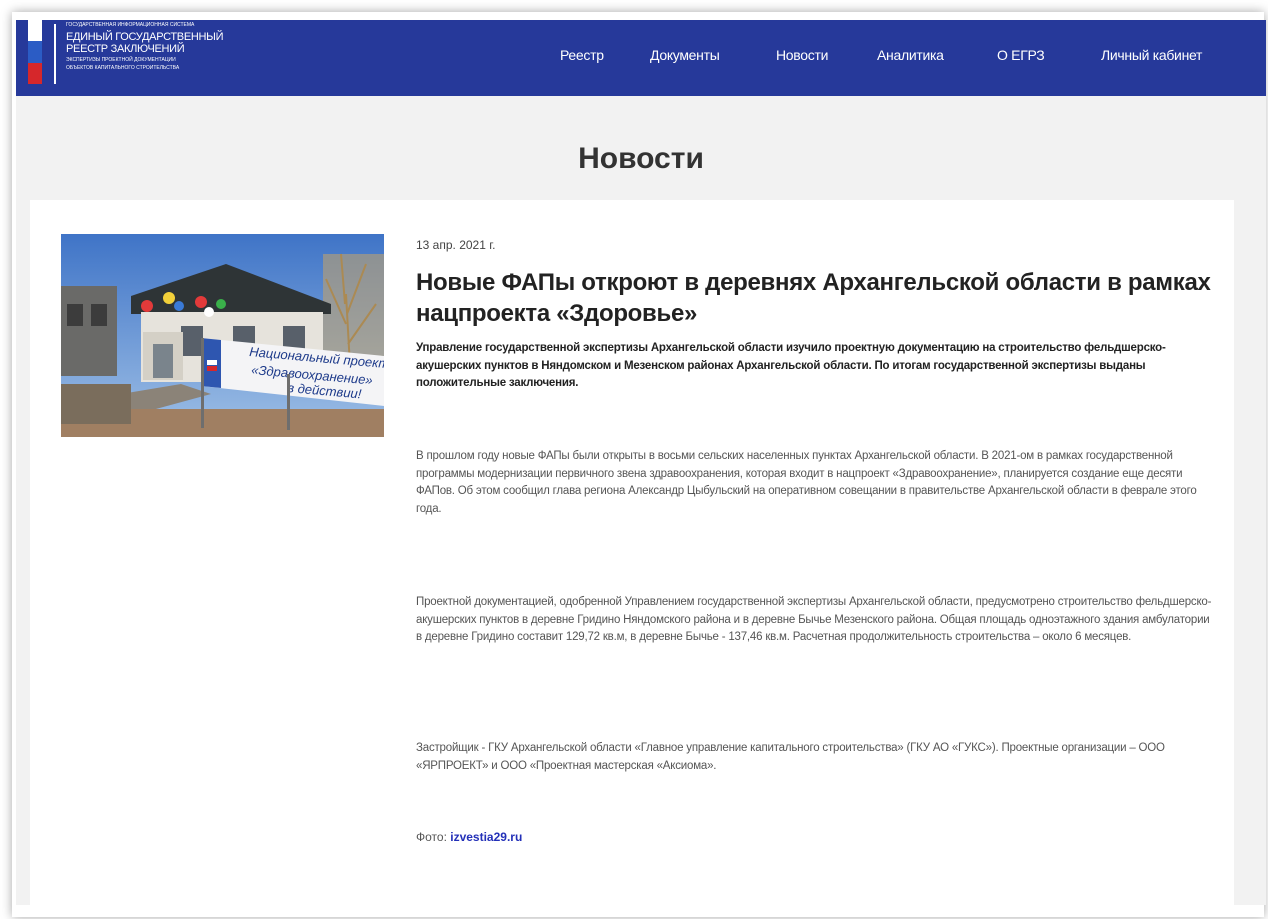 This screenshot has height=919, width=1268. Describe the element at coordinates (55, 54) in the screenshot. I see `logo-divider` at that location.